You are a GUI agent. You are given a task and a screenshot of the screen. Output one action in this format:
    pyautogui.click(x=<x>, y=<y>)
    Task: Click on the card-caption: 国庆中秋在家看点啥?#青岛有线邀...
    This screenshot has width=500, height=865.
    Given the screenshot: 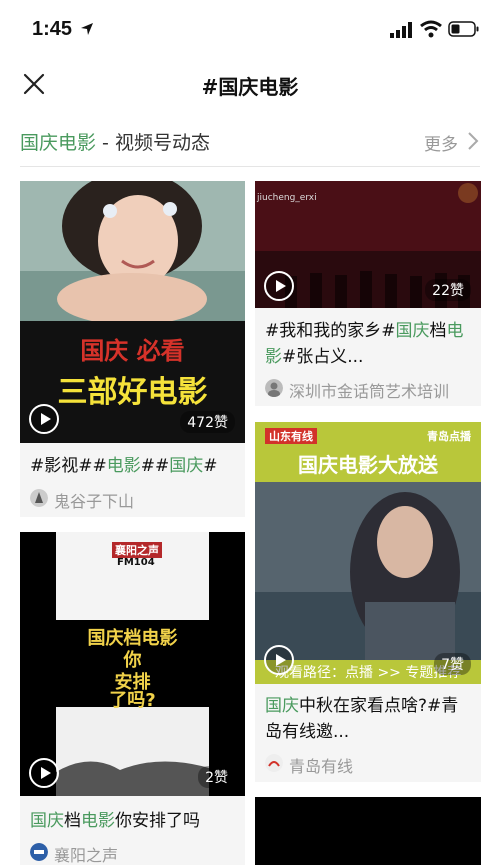 What is the action you would take?
    pyautogui.click(x=368, y=719)
    